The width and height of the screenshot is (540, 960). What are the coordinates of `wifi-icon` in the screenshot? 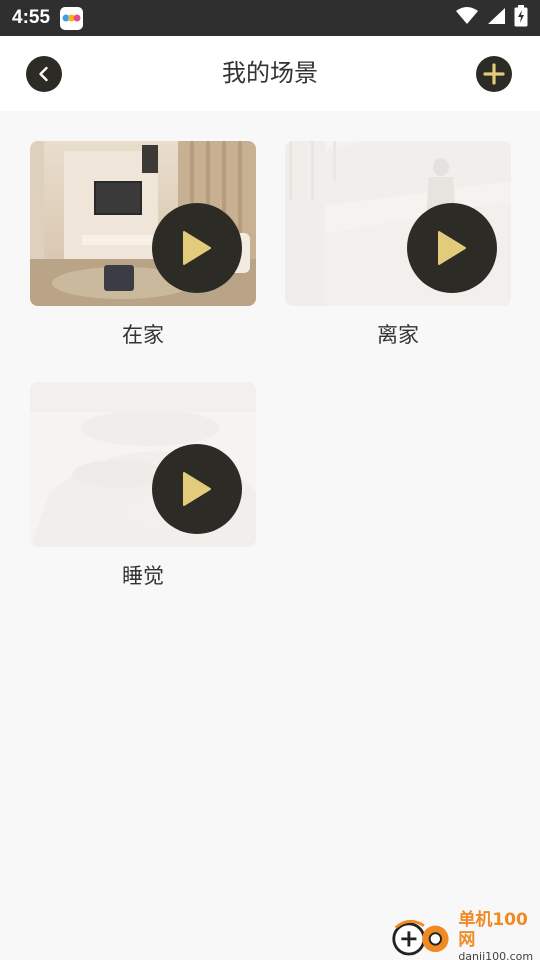 It's located at (467, 18).